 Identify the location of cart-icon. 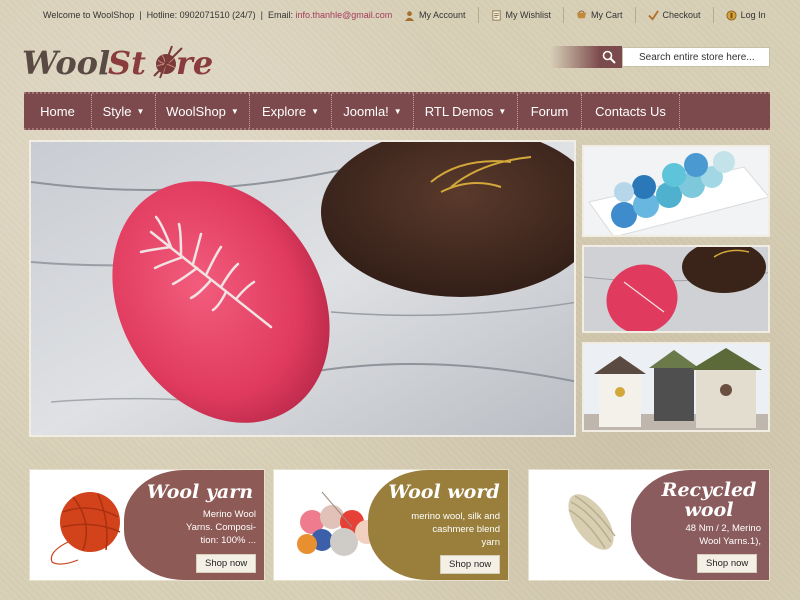
(581, 13).